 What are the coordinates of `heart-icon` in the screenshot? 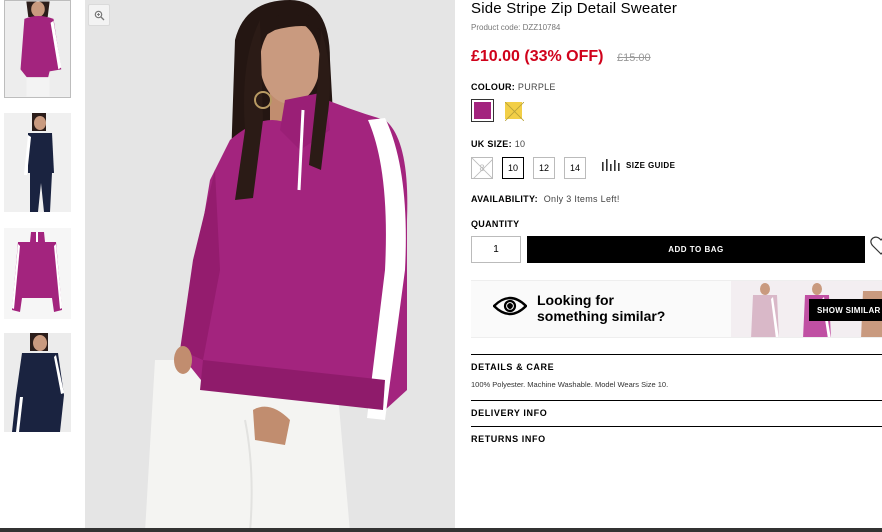 It's located at (876, 245).